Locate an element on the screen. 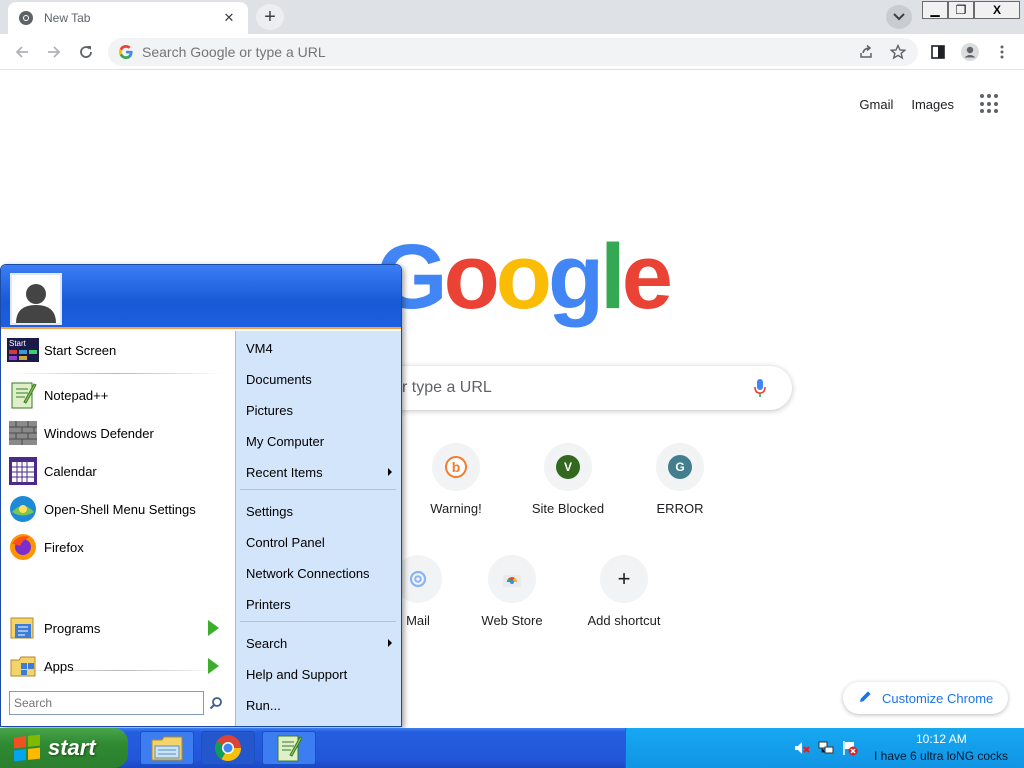  svg-text: Start is located at coordinates (18, 343).